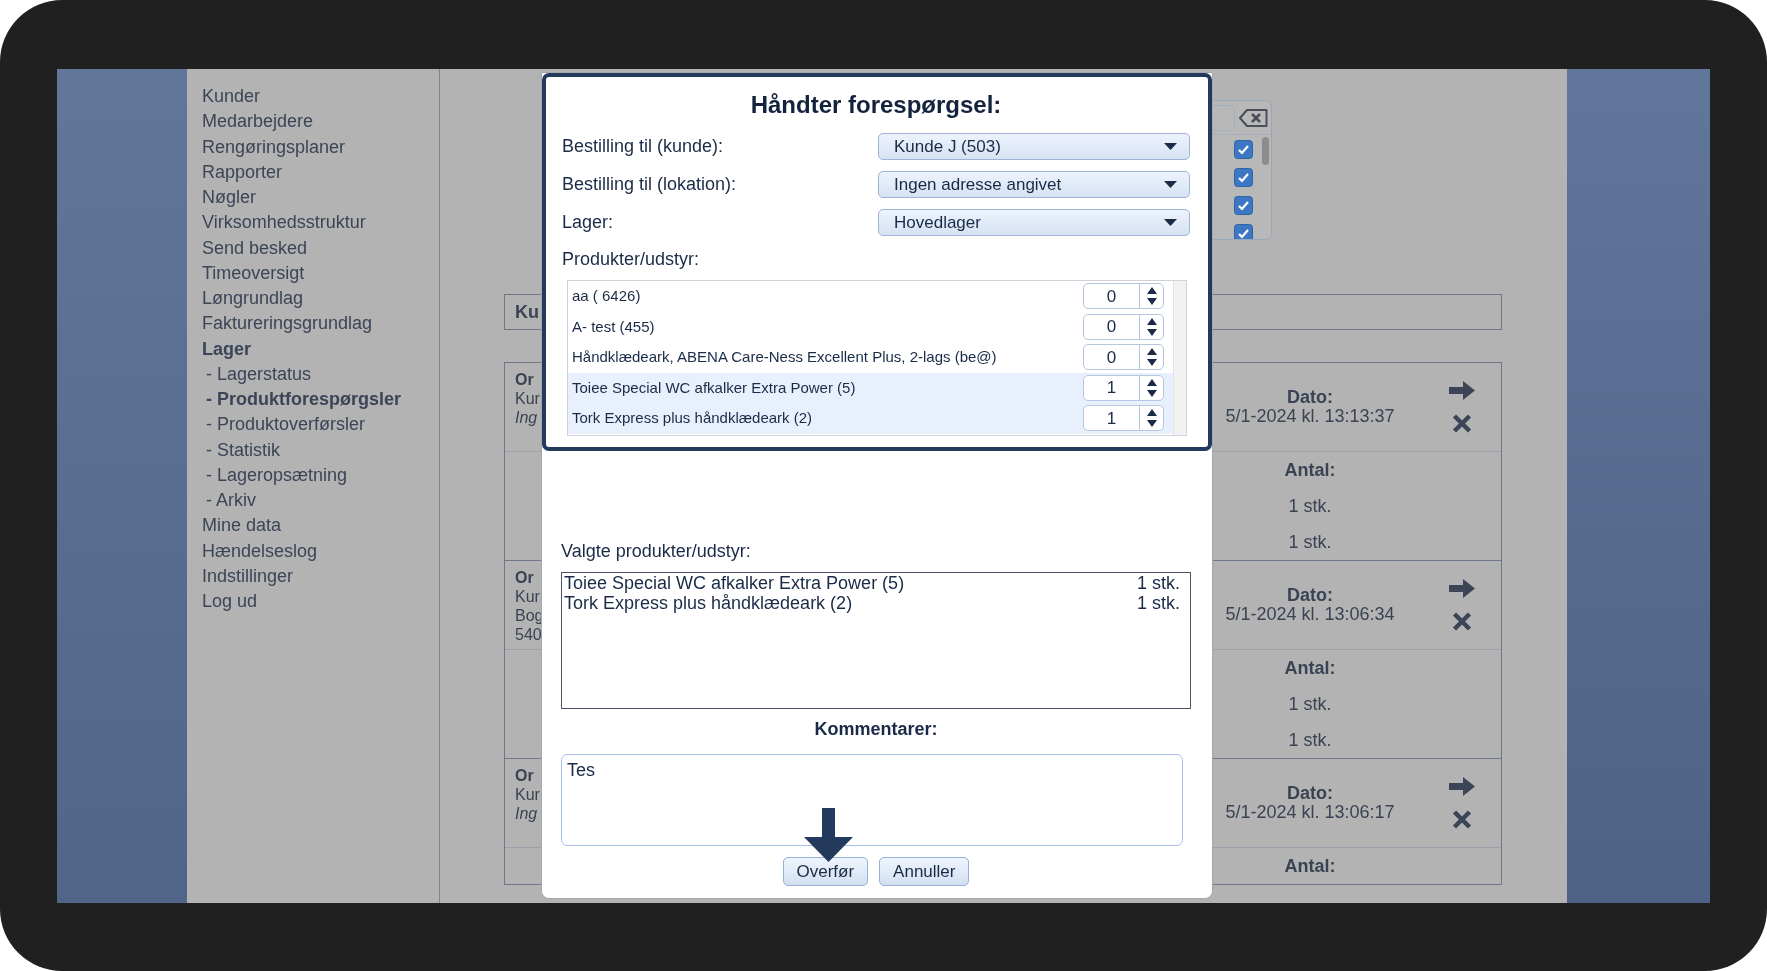 The image size is (1767, 971). What do you see at coordinates (255, 248) in the screenshot?
I see `sidebar-item: Send besked` at bounding box center [255, 248].